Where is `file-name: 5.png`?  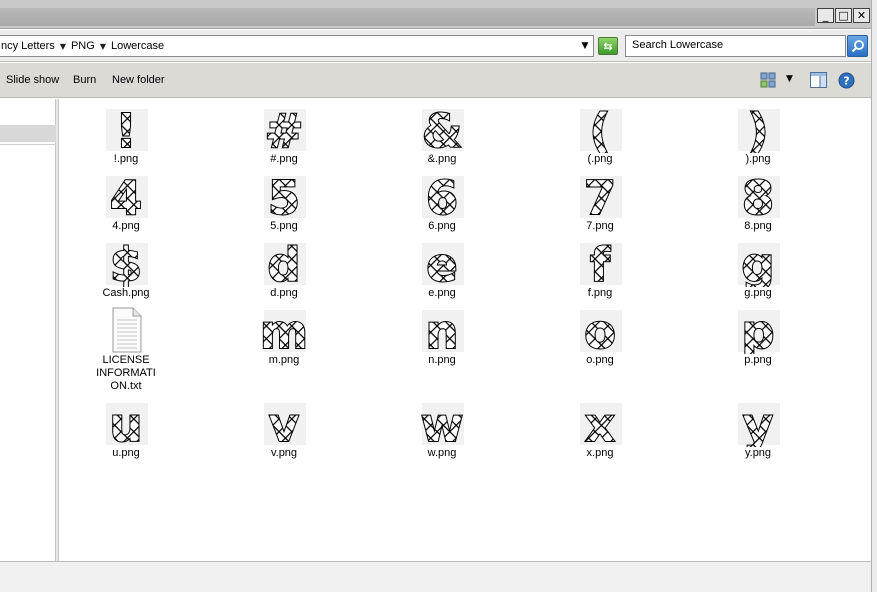 file-name: 5.png is located at coordinates (284, 226).